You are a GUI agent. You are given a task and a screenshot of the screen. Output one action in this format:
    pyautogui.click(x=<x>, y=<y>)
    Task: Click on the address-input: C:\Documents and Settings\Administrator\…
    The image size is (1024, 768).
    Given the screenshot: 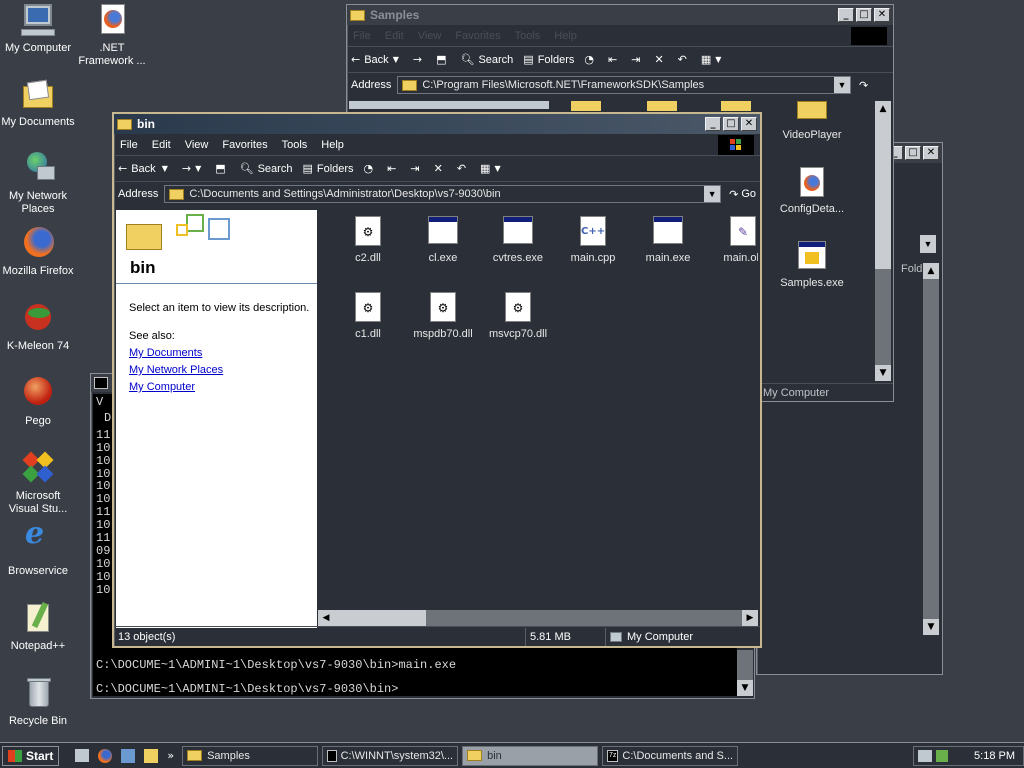 What is the action you would take?
    pyautogui.click(x=443, y=194)
    